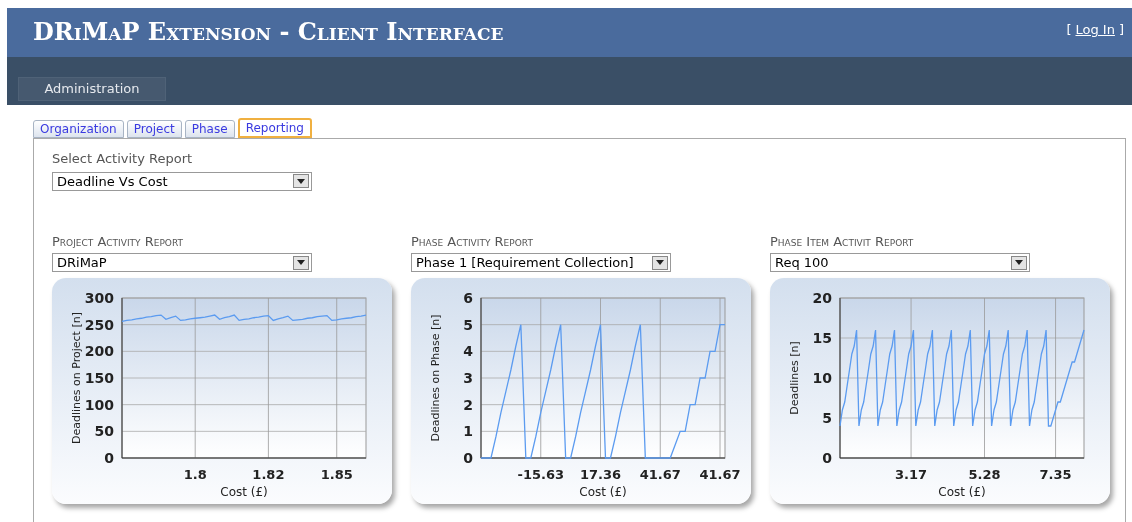 Image resolution: width=1132 pixels, height=522 pixels. I want to click on dropdown: Deadline Vs Cost, so click(182, 181).